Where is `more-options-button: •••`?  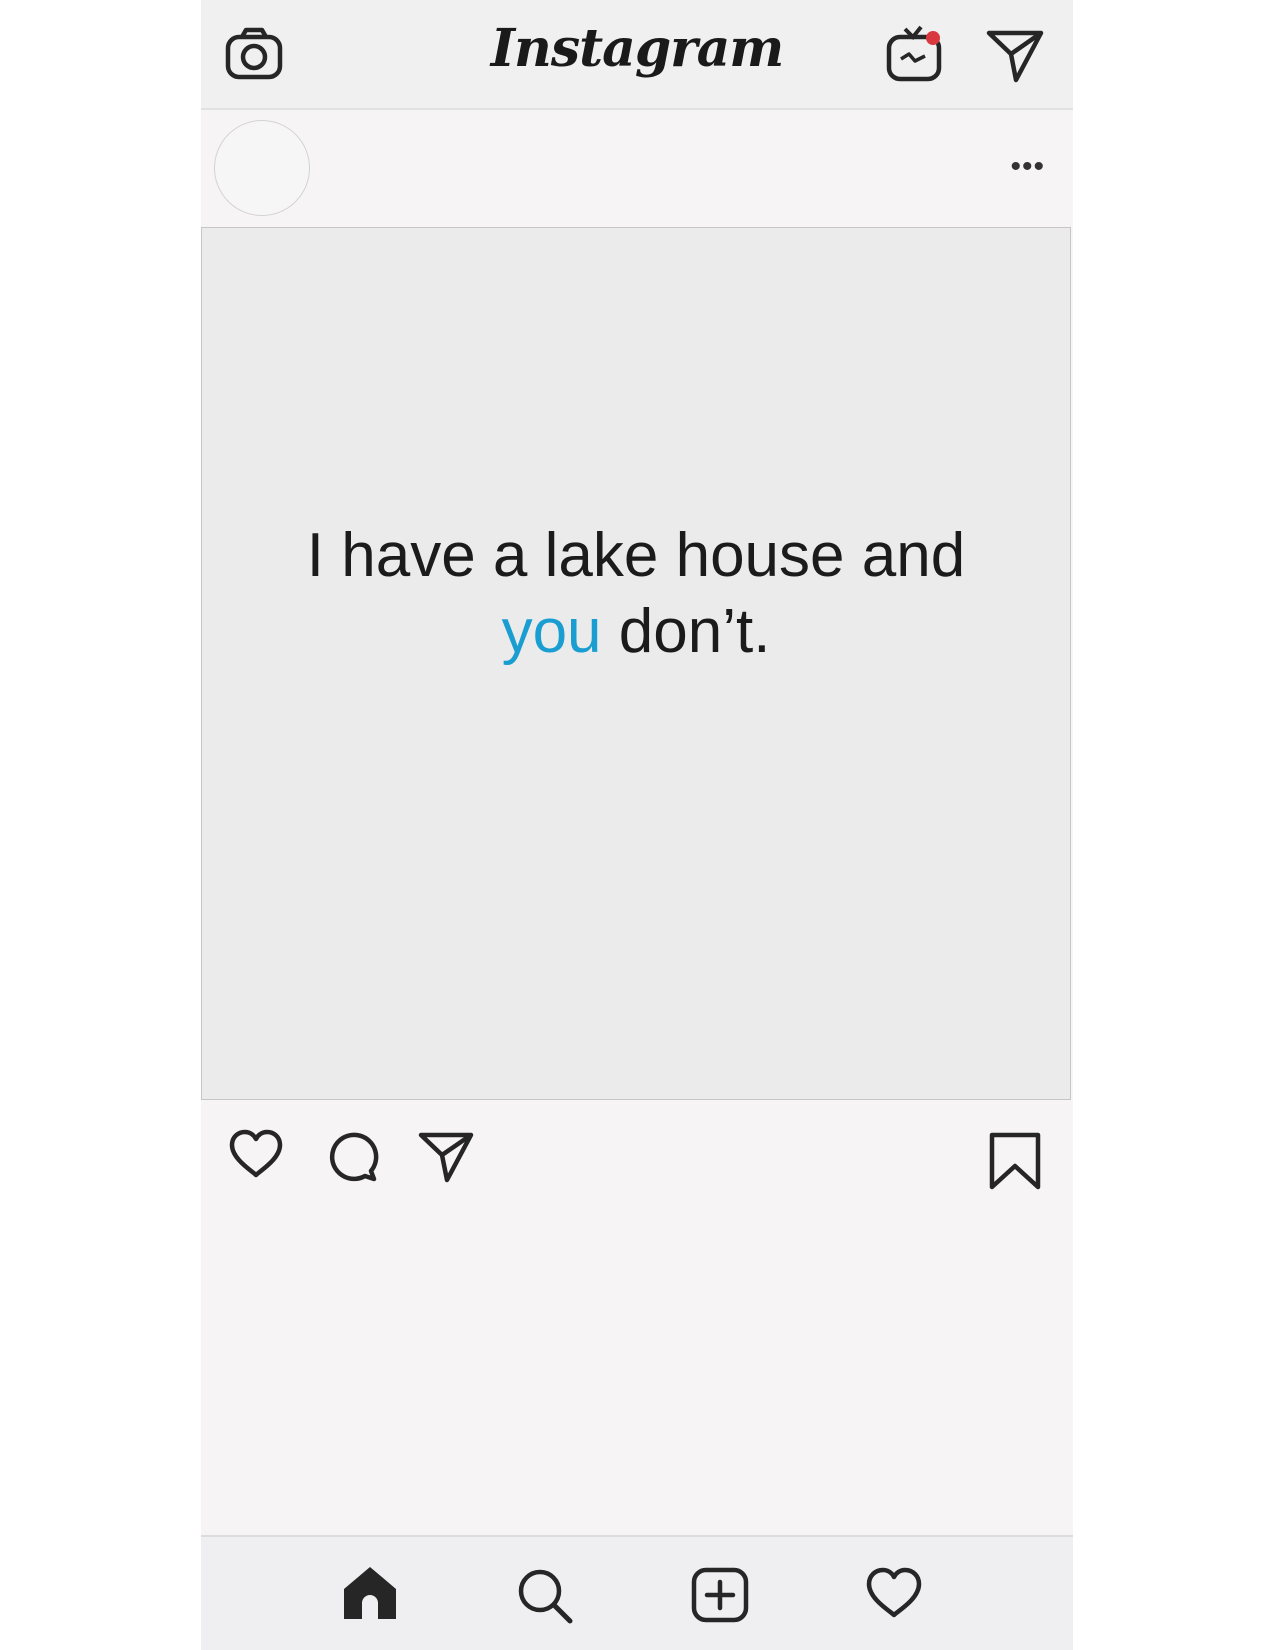 more-options-button: ••• is located at coordinates (1027, 167).